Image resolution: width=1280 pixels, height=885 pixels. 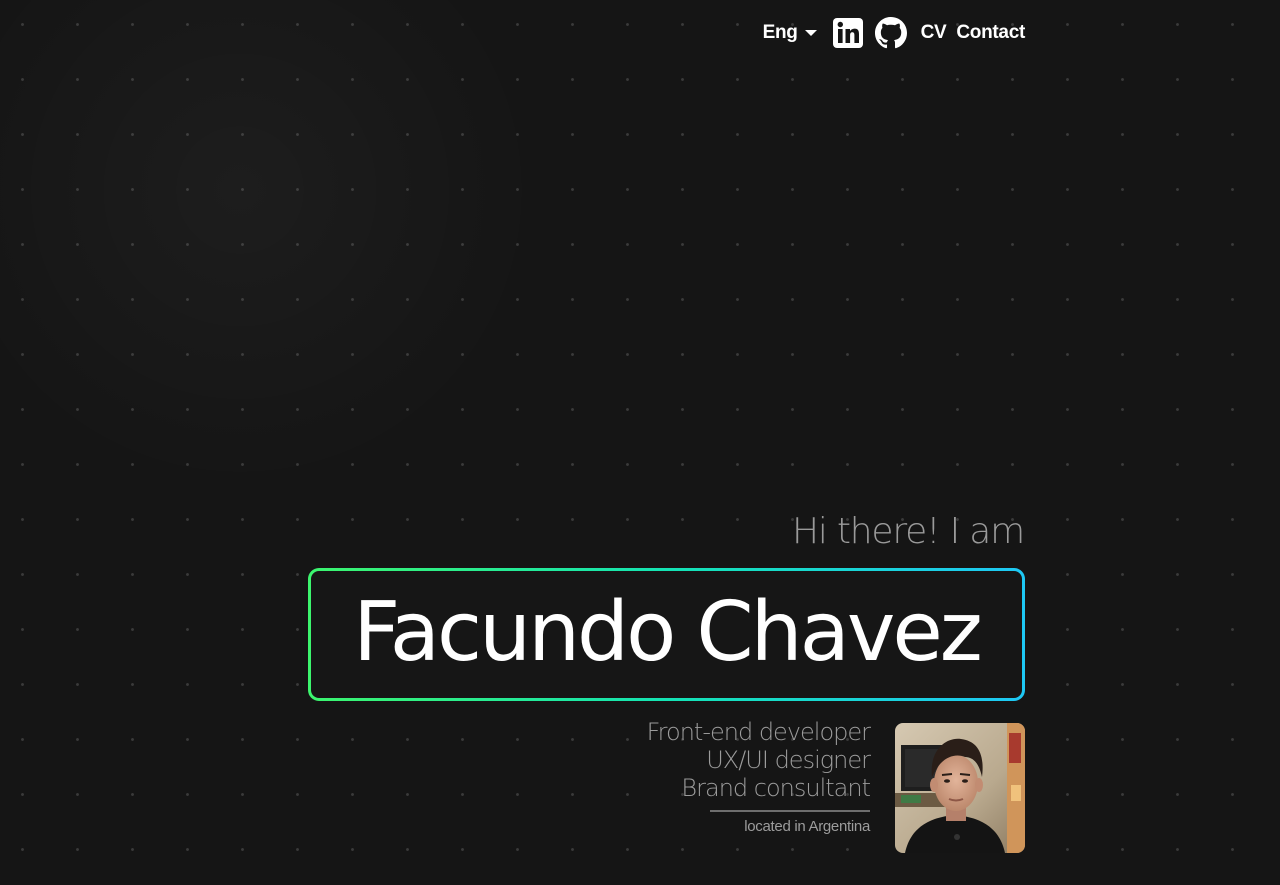 I want to click on top-nav: Eng CV Contact, so click(x=894, y=33).